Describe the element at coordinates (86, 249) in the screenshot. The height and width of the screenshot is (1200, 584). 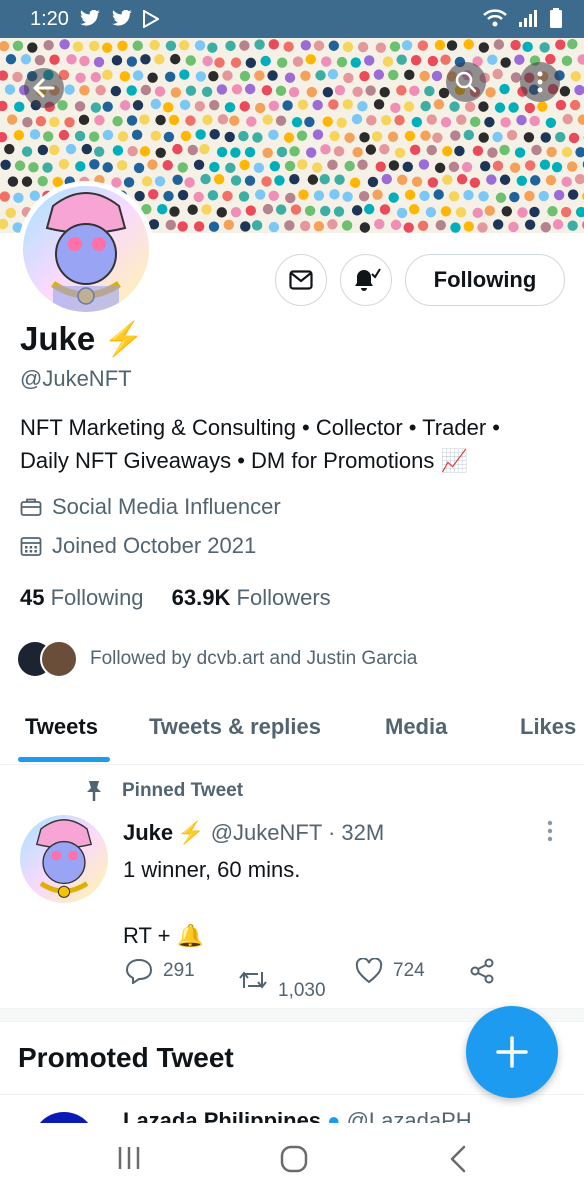
I see `profile-avatar` at that location.